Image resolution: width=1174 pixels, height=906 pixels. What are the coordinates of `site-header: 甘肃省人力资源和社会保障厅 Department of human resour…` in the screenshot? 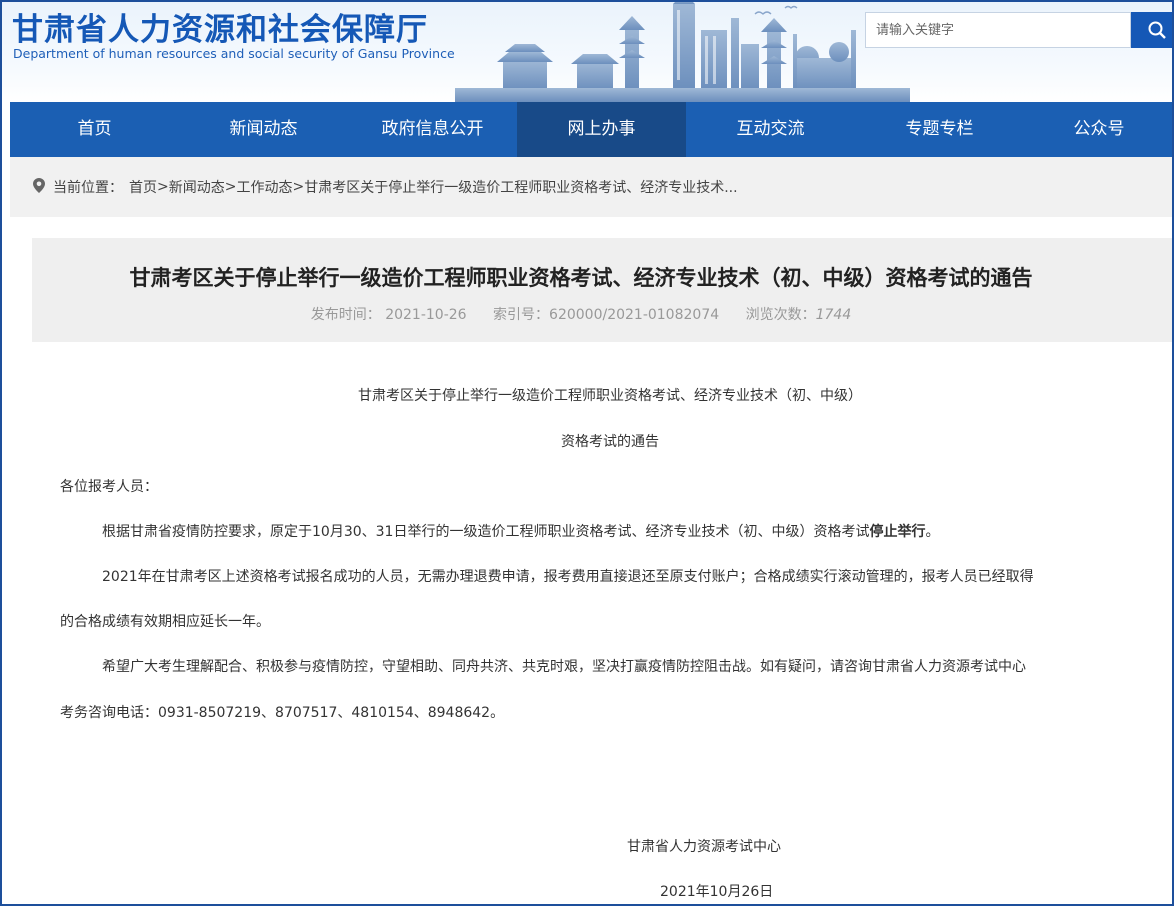 It's located at (587, 51).